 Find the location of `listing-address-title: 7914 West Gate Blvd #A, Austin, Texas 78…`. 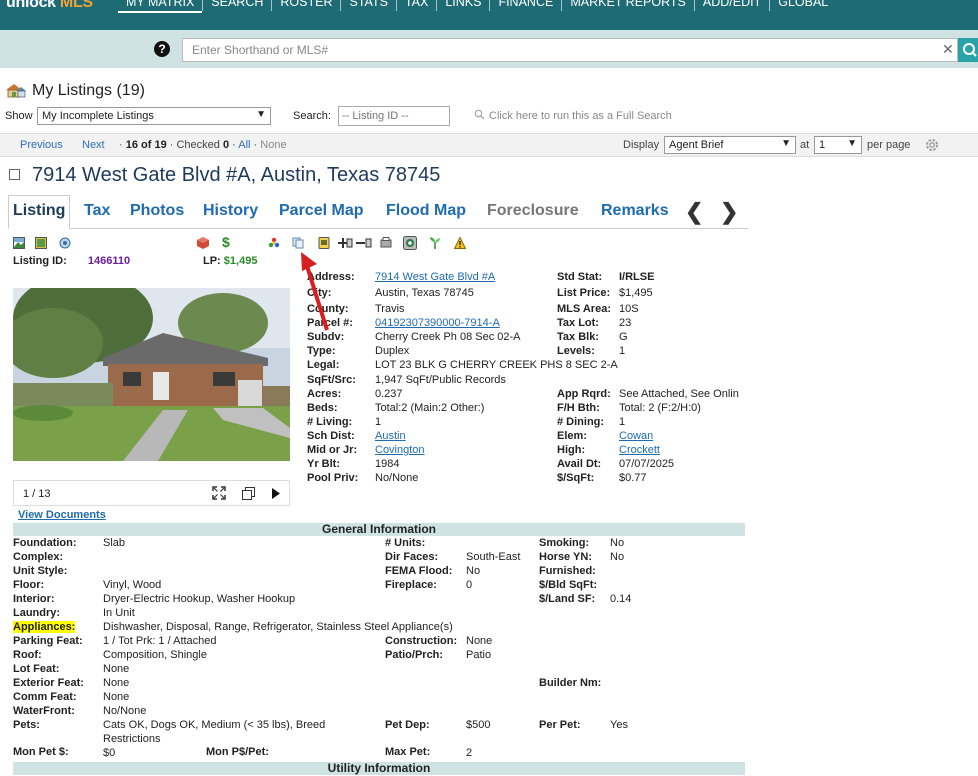

listing-address-title: 7914 West Gate Blvd #A, Austin, Texas 78… is located at coordinates (236, 175).